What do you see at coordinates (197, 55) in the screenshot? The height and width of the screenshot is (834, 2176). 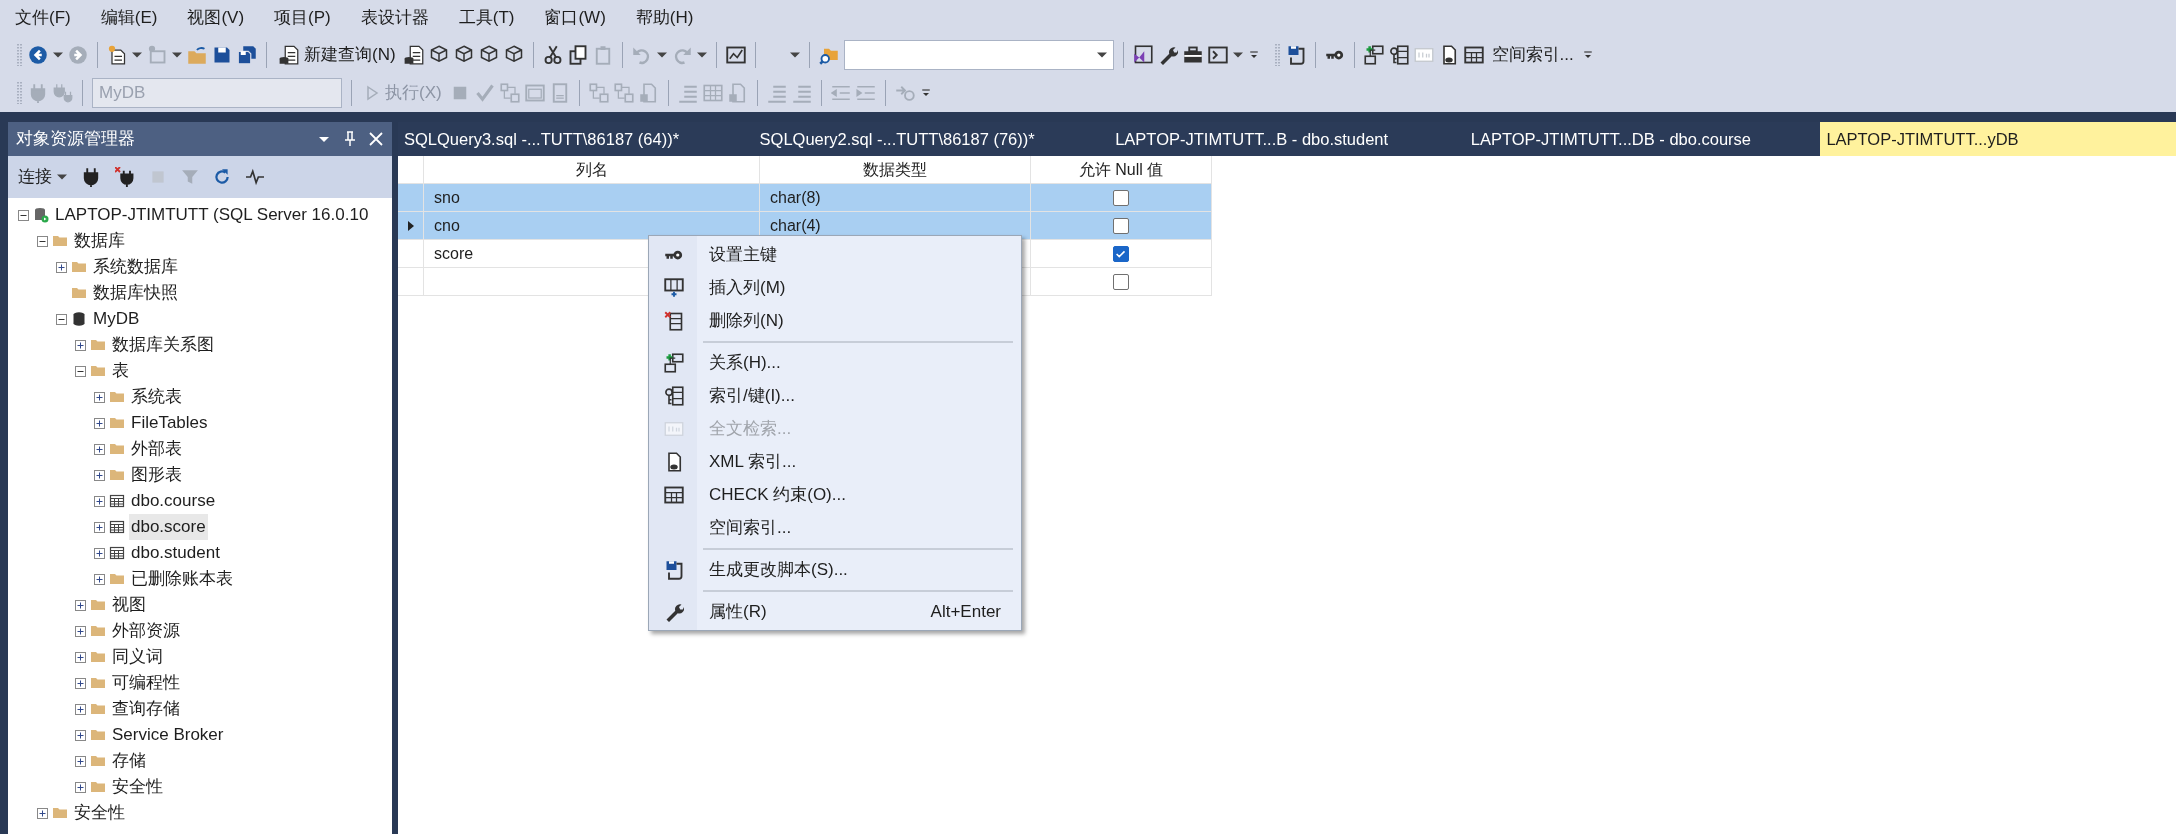 I see `open-folder-icon` at bounding box center [197, 55].